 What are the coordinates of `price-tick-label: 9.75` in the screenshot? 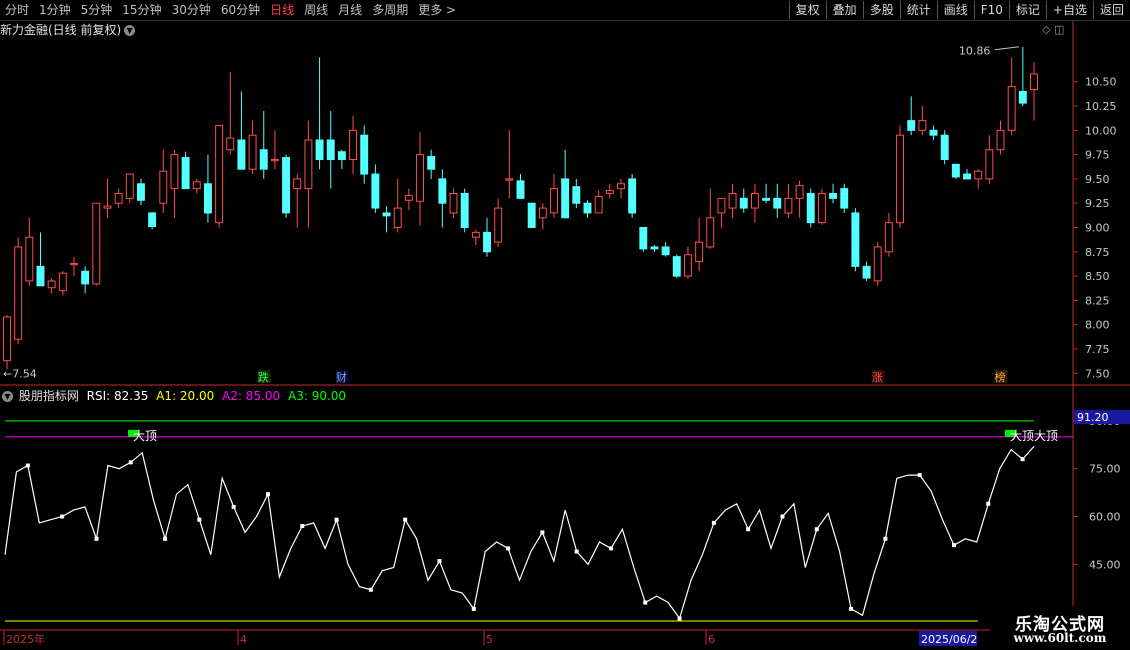 It's located at (1097, 155).